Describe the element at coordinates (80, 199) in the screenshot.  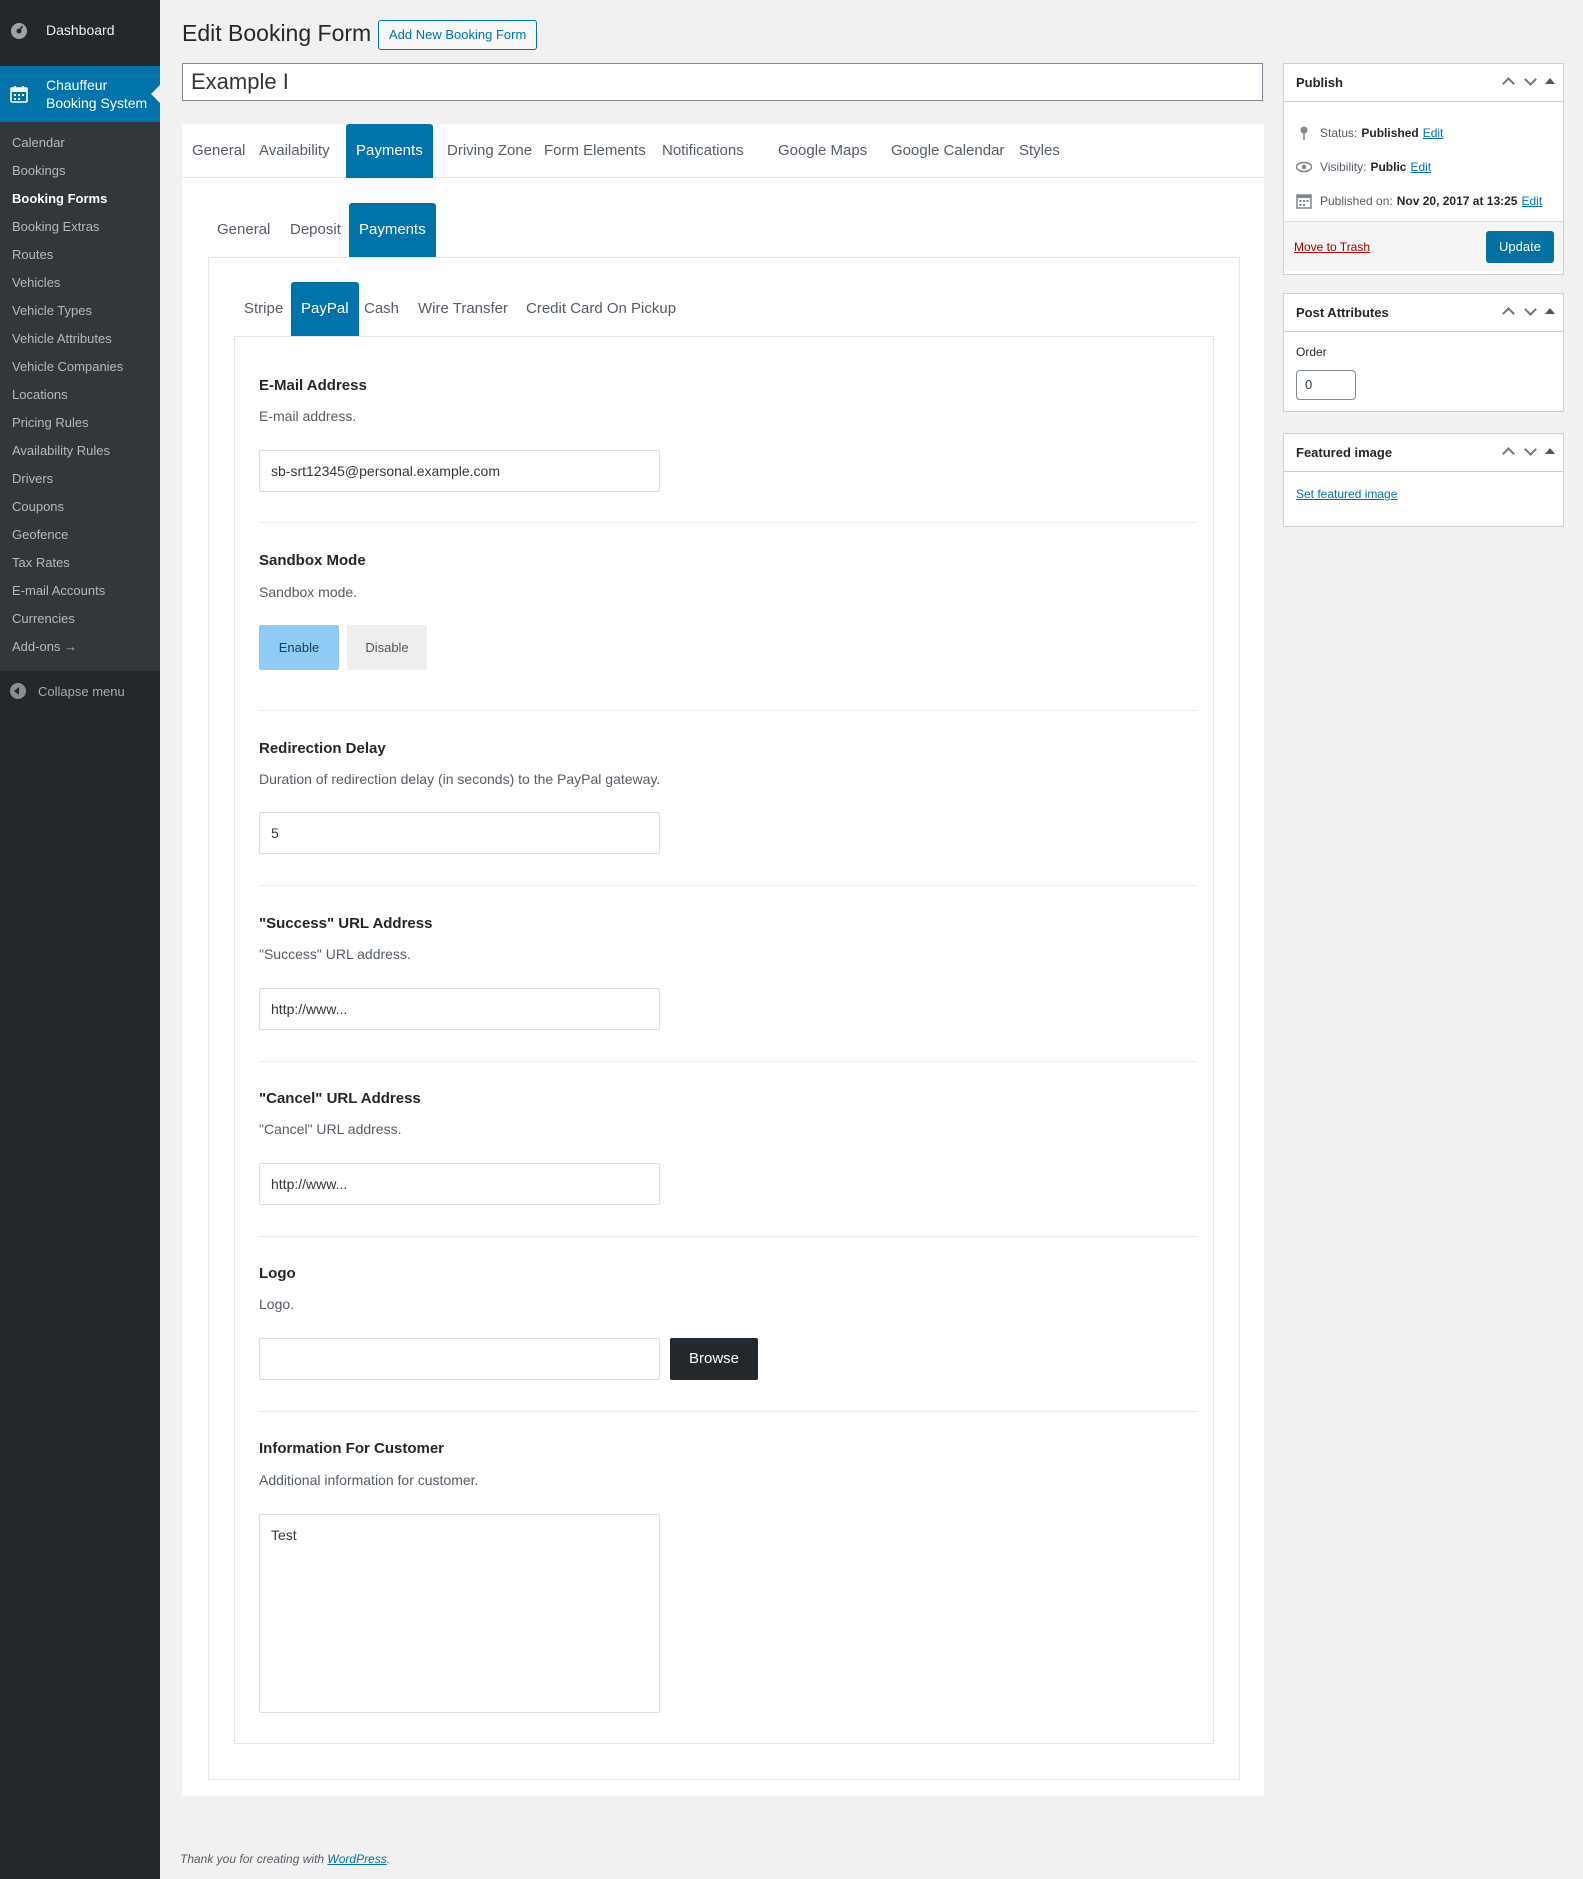
I see `sidebar-item-booking-forms: Booking Forms` at that location.